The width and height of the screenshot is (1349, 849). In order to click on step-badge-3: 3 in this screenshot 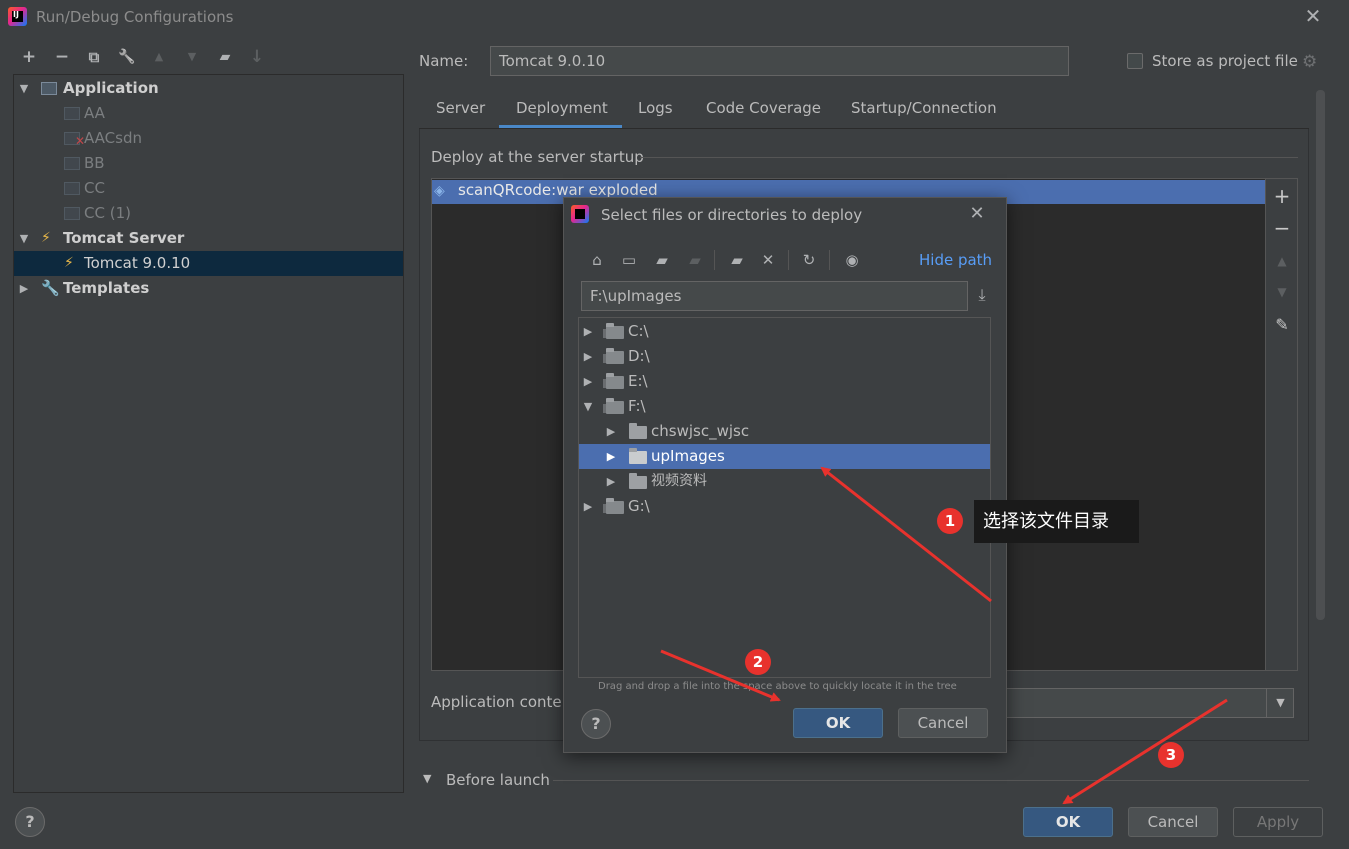, I will do `click(1171, 755)`.